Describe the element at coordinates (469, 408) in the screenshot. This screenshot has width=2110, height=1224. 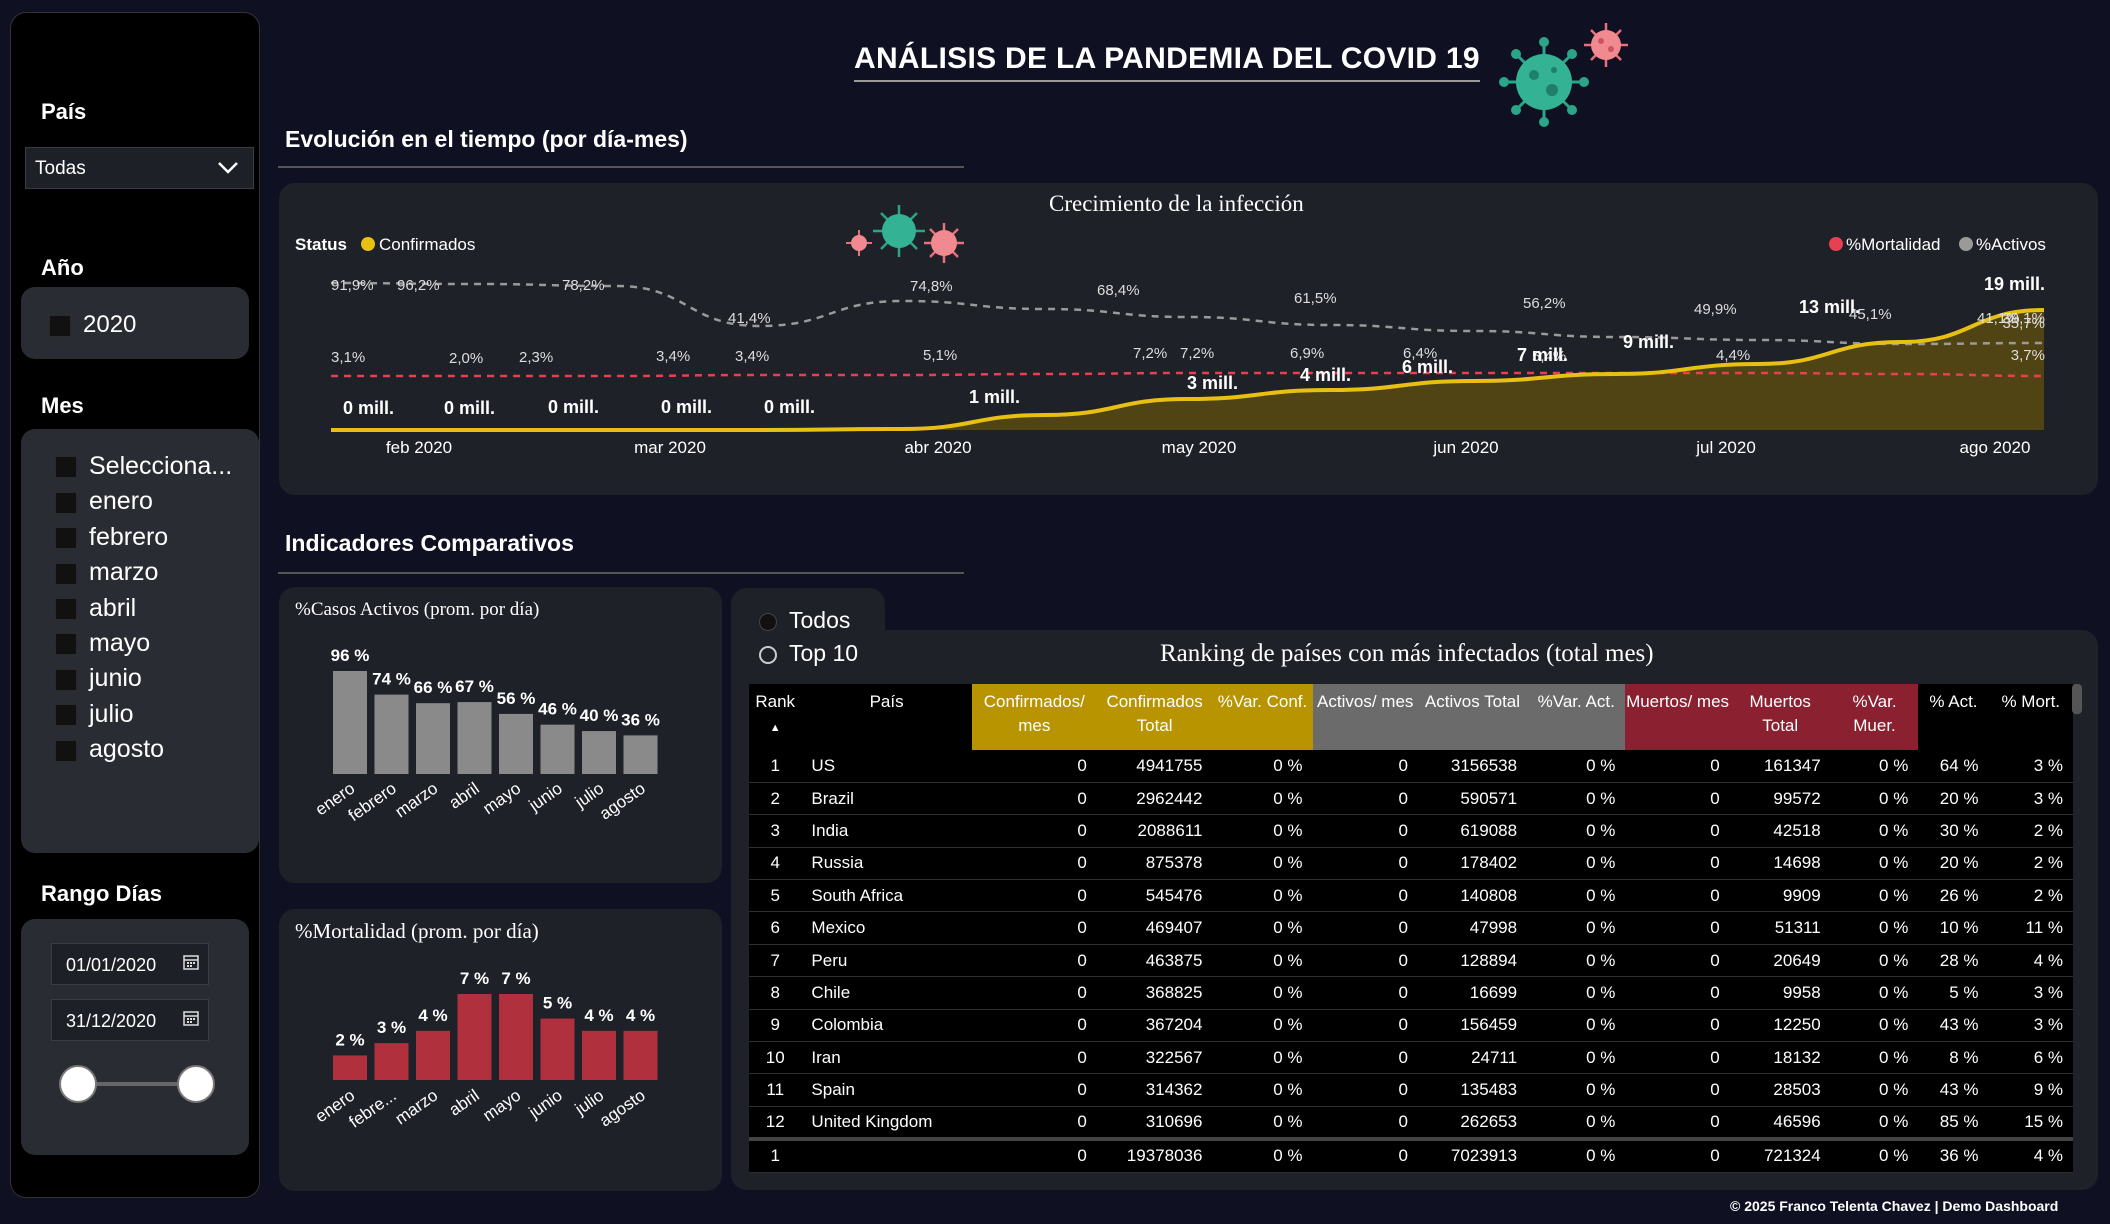
I see `confirmados-data-label: 0 mill.` at that location.